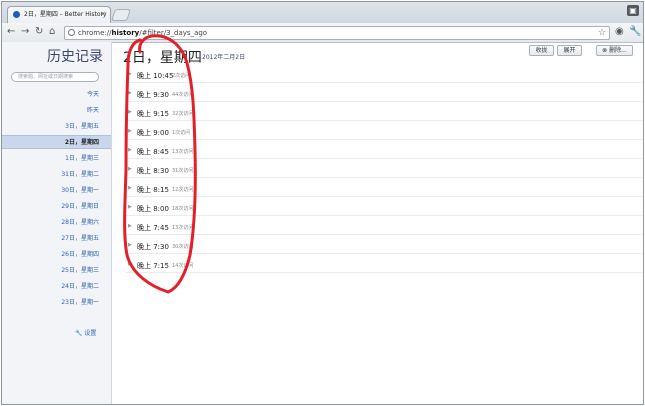 The image size is (645, 406). What do you see at coordinates (143, 33) in the screenshot?
I see `url-text: chrome://history/#filter/3_days_ago` at bounding box center [143, 33].